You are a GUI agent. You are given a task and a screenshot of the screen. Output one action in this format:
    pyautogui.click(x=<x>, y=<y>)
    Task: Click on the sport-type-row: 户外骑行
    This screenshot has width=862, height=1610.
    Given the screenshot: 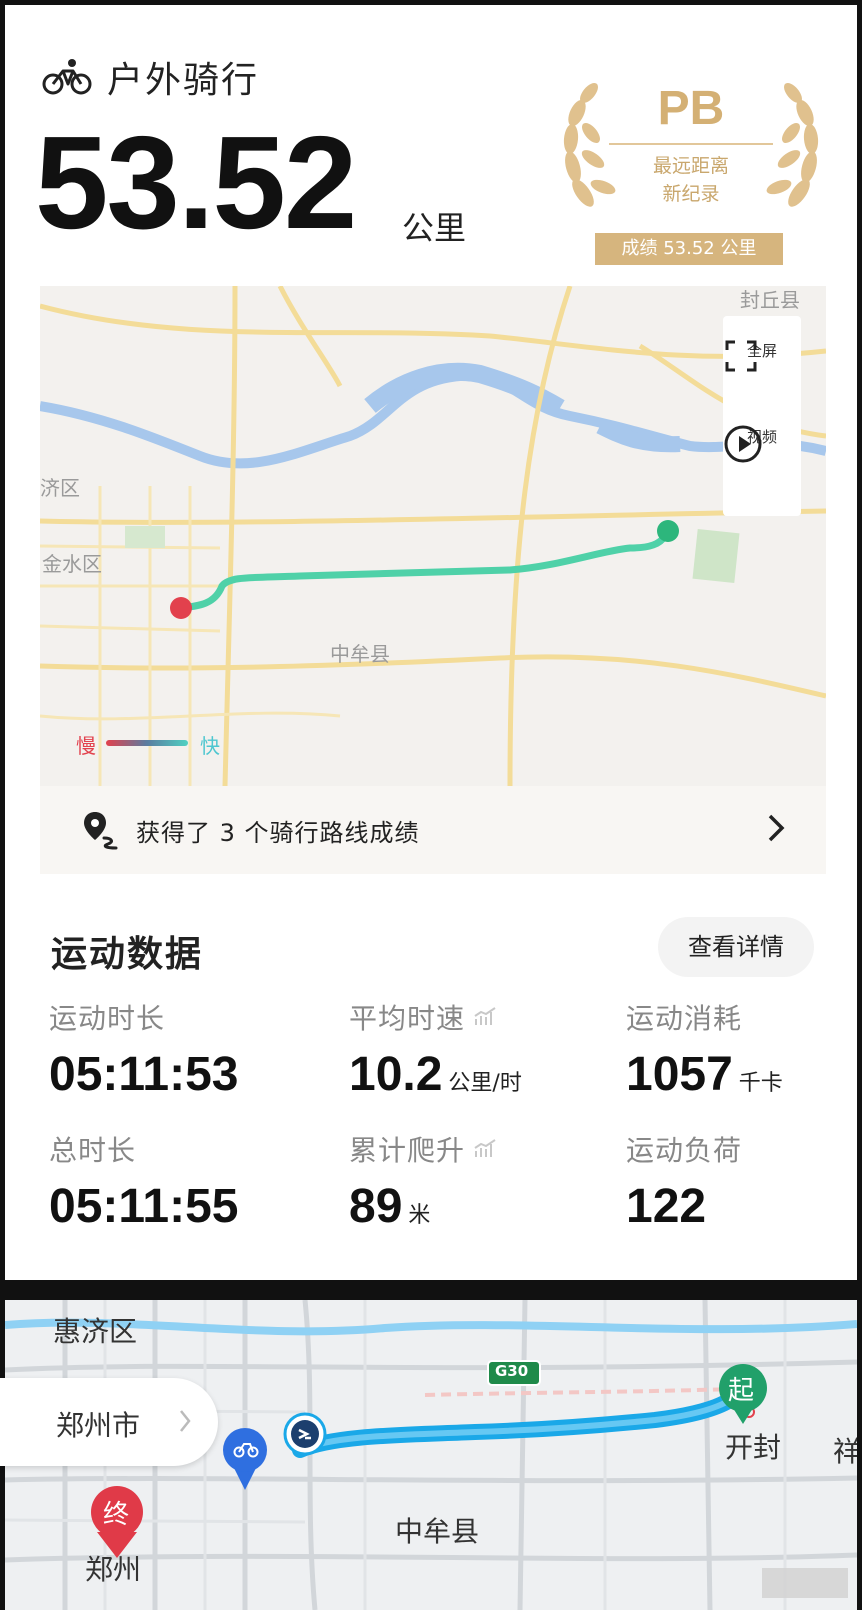 What is the action you would take?
    pyautogui.click(x=150, y=77)
    